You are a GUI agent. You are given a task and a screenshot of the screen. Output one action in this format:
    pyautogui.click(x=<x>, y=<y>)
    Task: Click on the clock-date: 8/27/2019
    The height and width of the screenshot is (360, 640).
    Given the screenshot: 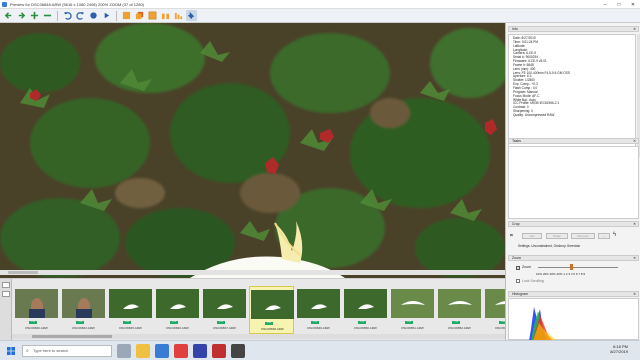 What is the action you would take?
    pyautogui.click(x=619, y=351)
    